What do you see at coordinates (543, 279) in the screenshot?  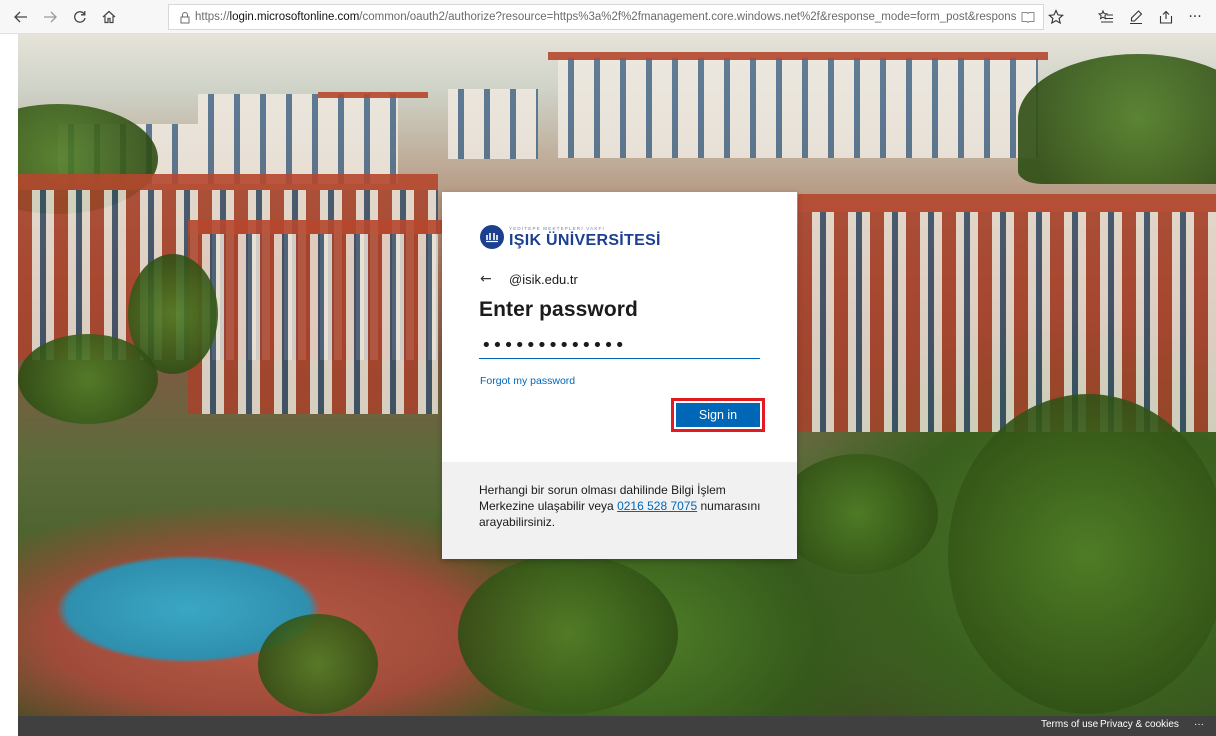 I see `account-email: @isik.edu.tr` at bounding box center [543, 279].